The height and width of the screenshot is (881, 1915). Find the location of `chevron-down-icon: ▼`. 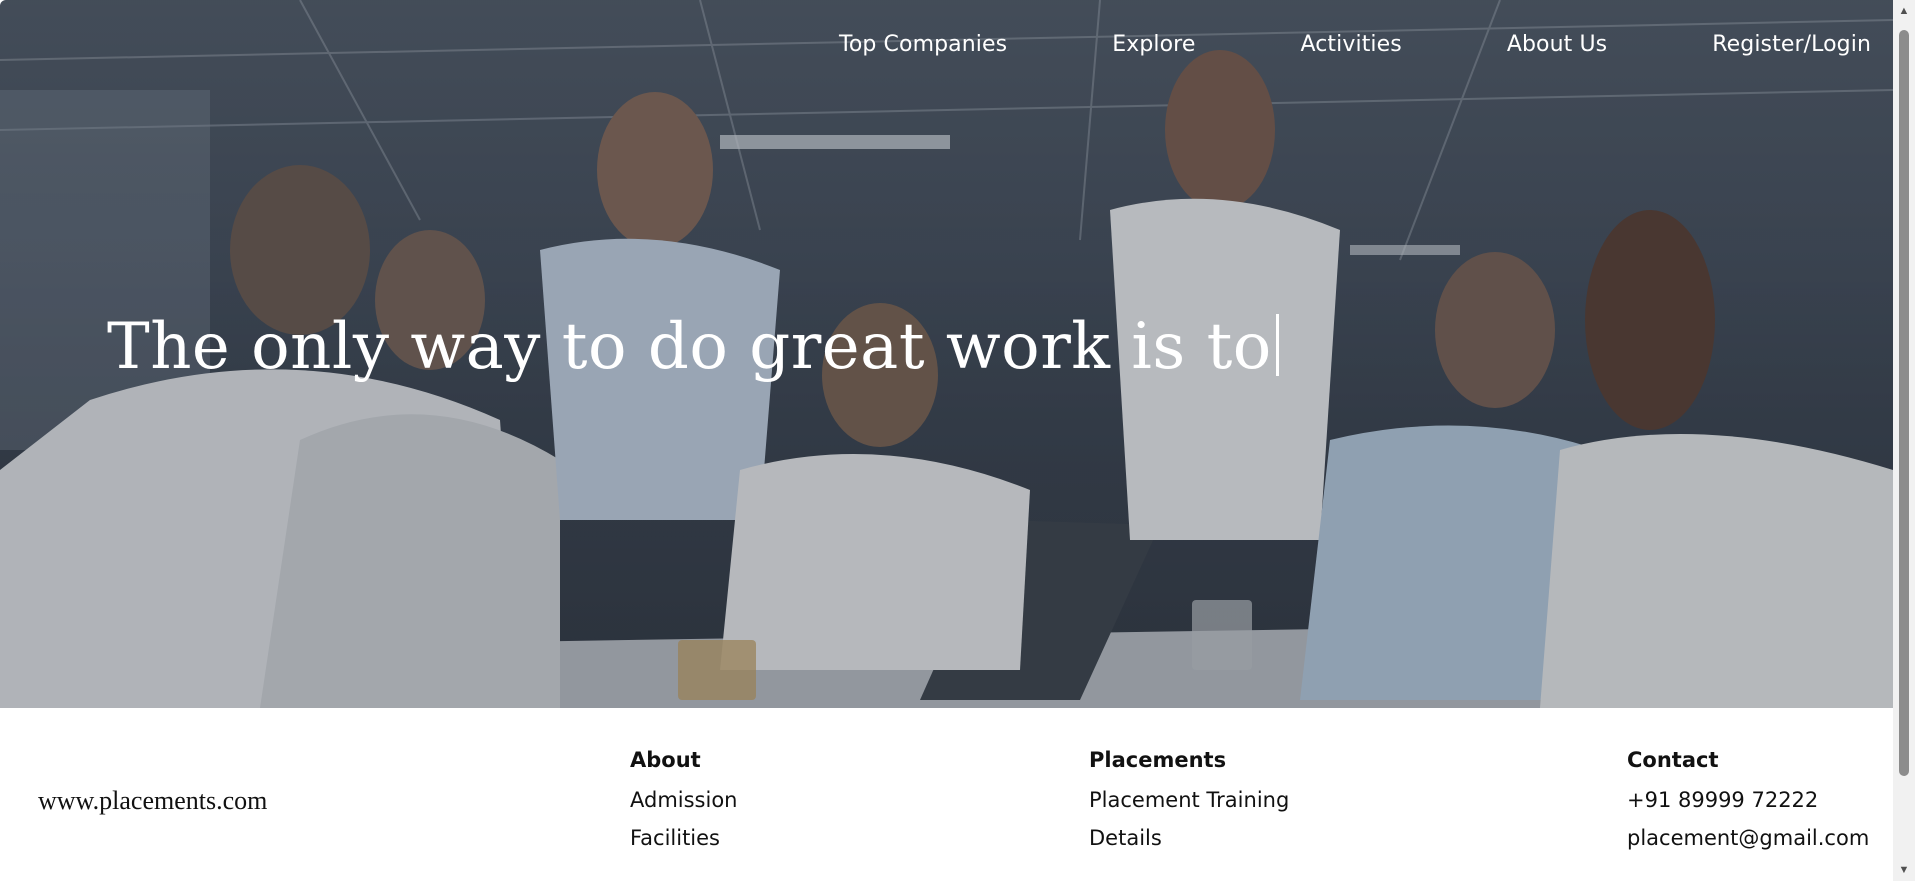

chevron-down-icon: ▼ is located at coordinates (1904, 870).